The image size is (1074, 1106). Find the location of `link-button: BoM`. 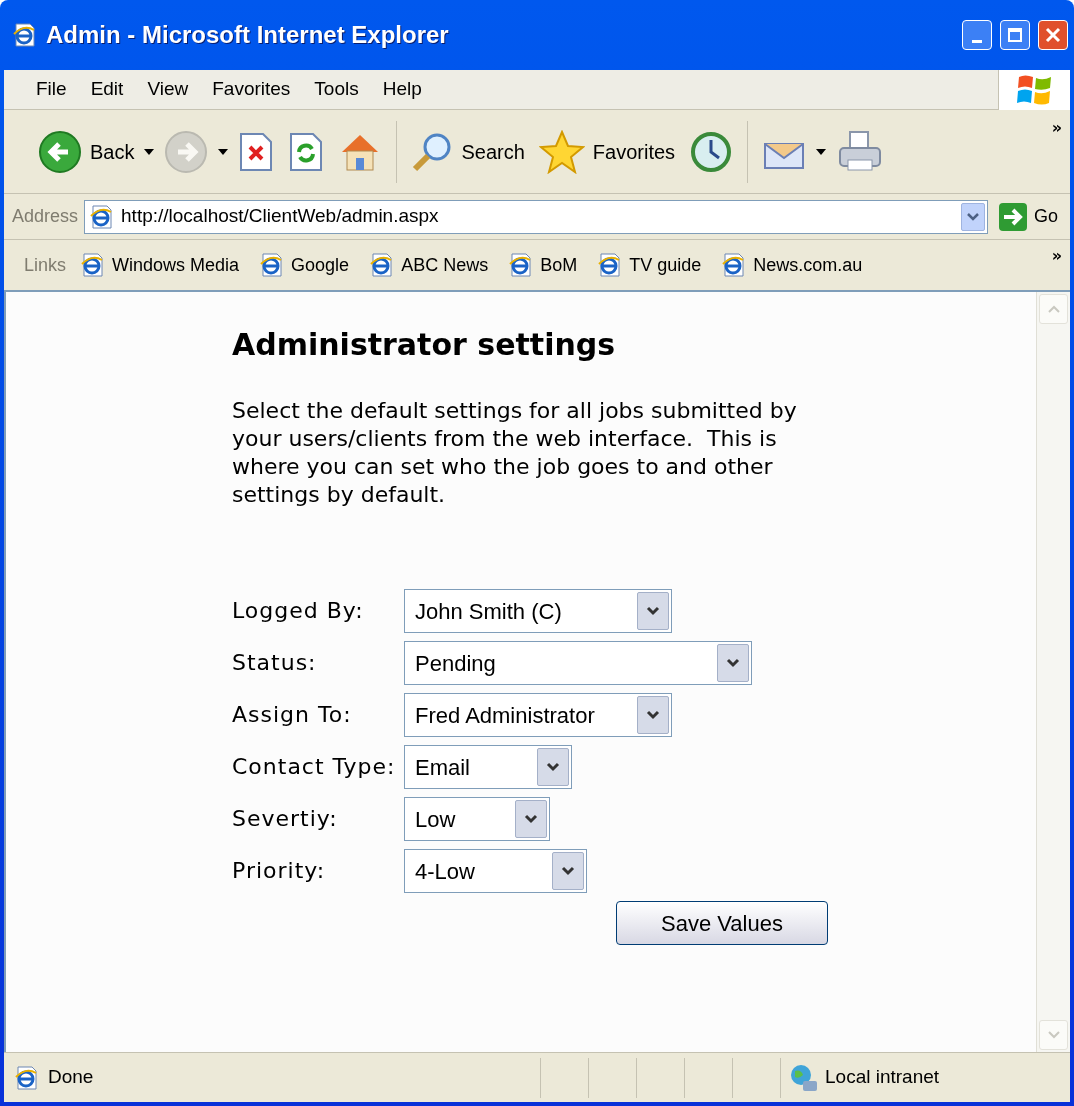

link-button: BoM is located at coordinates (543, 265).